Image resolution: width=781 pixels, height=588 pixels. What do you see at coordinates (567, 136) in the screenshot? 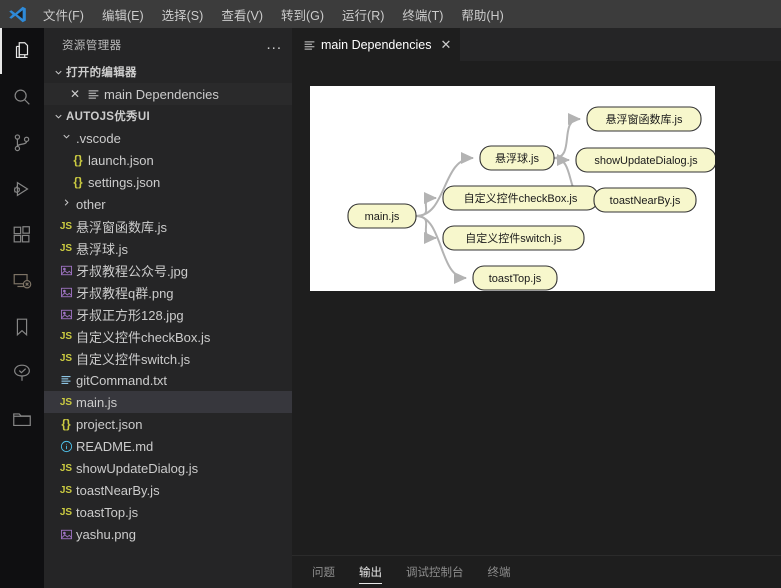
I see `graph-edge` at bounding box center [567, 136].